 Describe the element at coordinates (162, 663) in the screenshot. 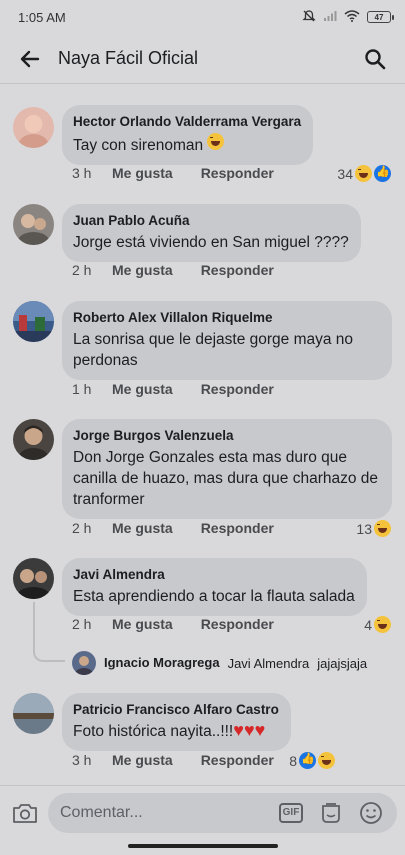

I see `reply-author: Ignacio Moragrega` at that location.